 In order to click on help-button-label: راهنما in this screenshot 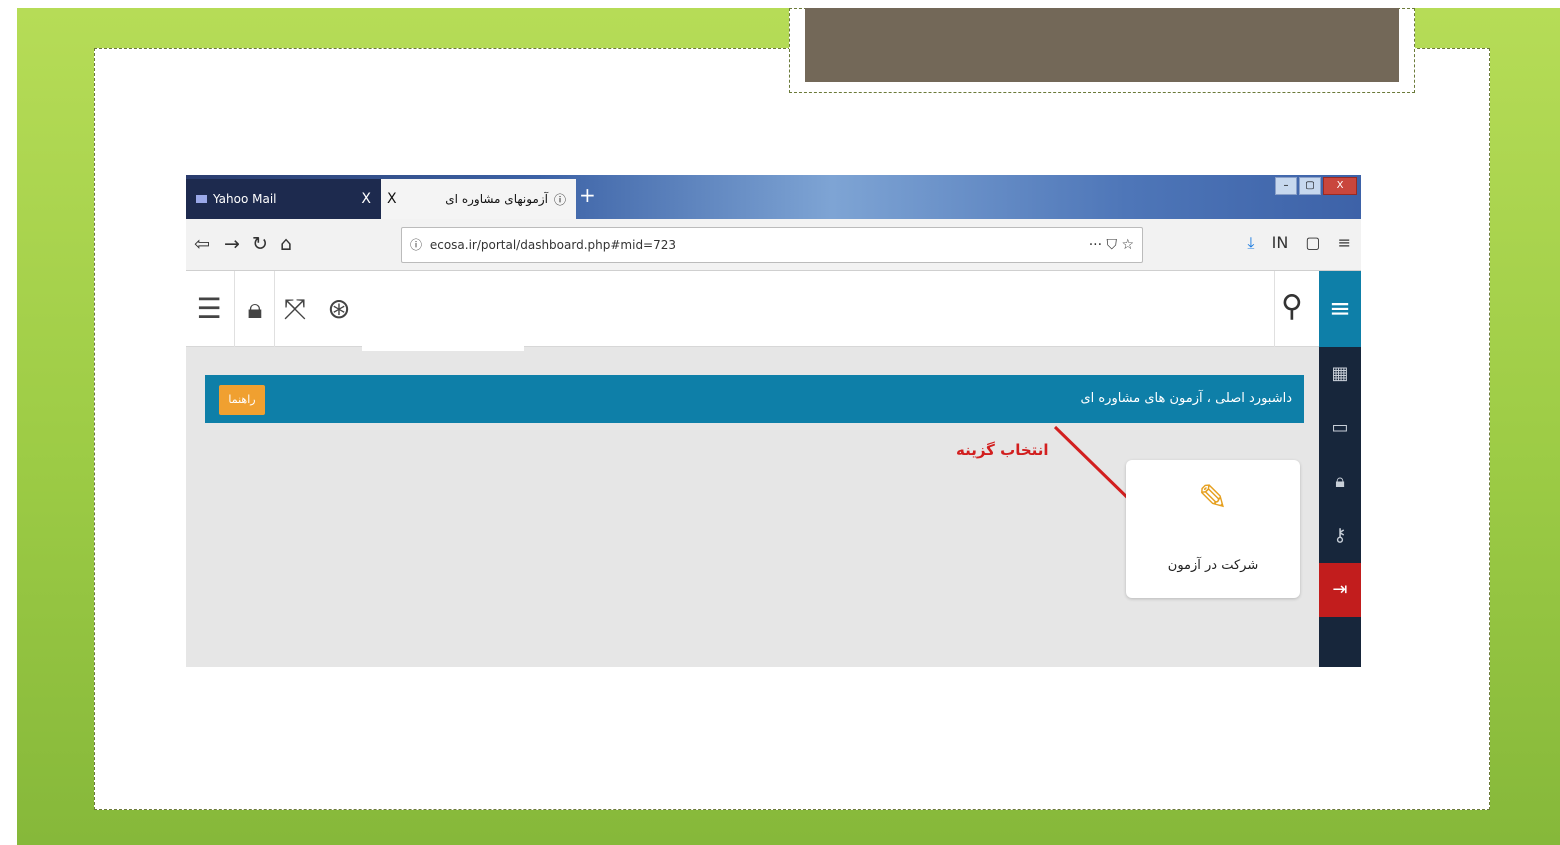, I will do `click(242, 399)`.